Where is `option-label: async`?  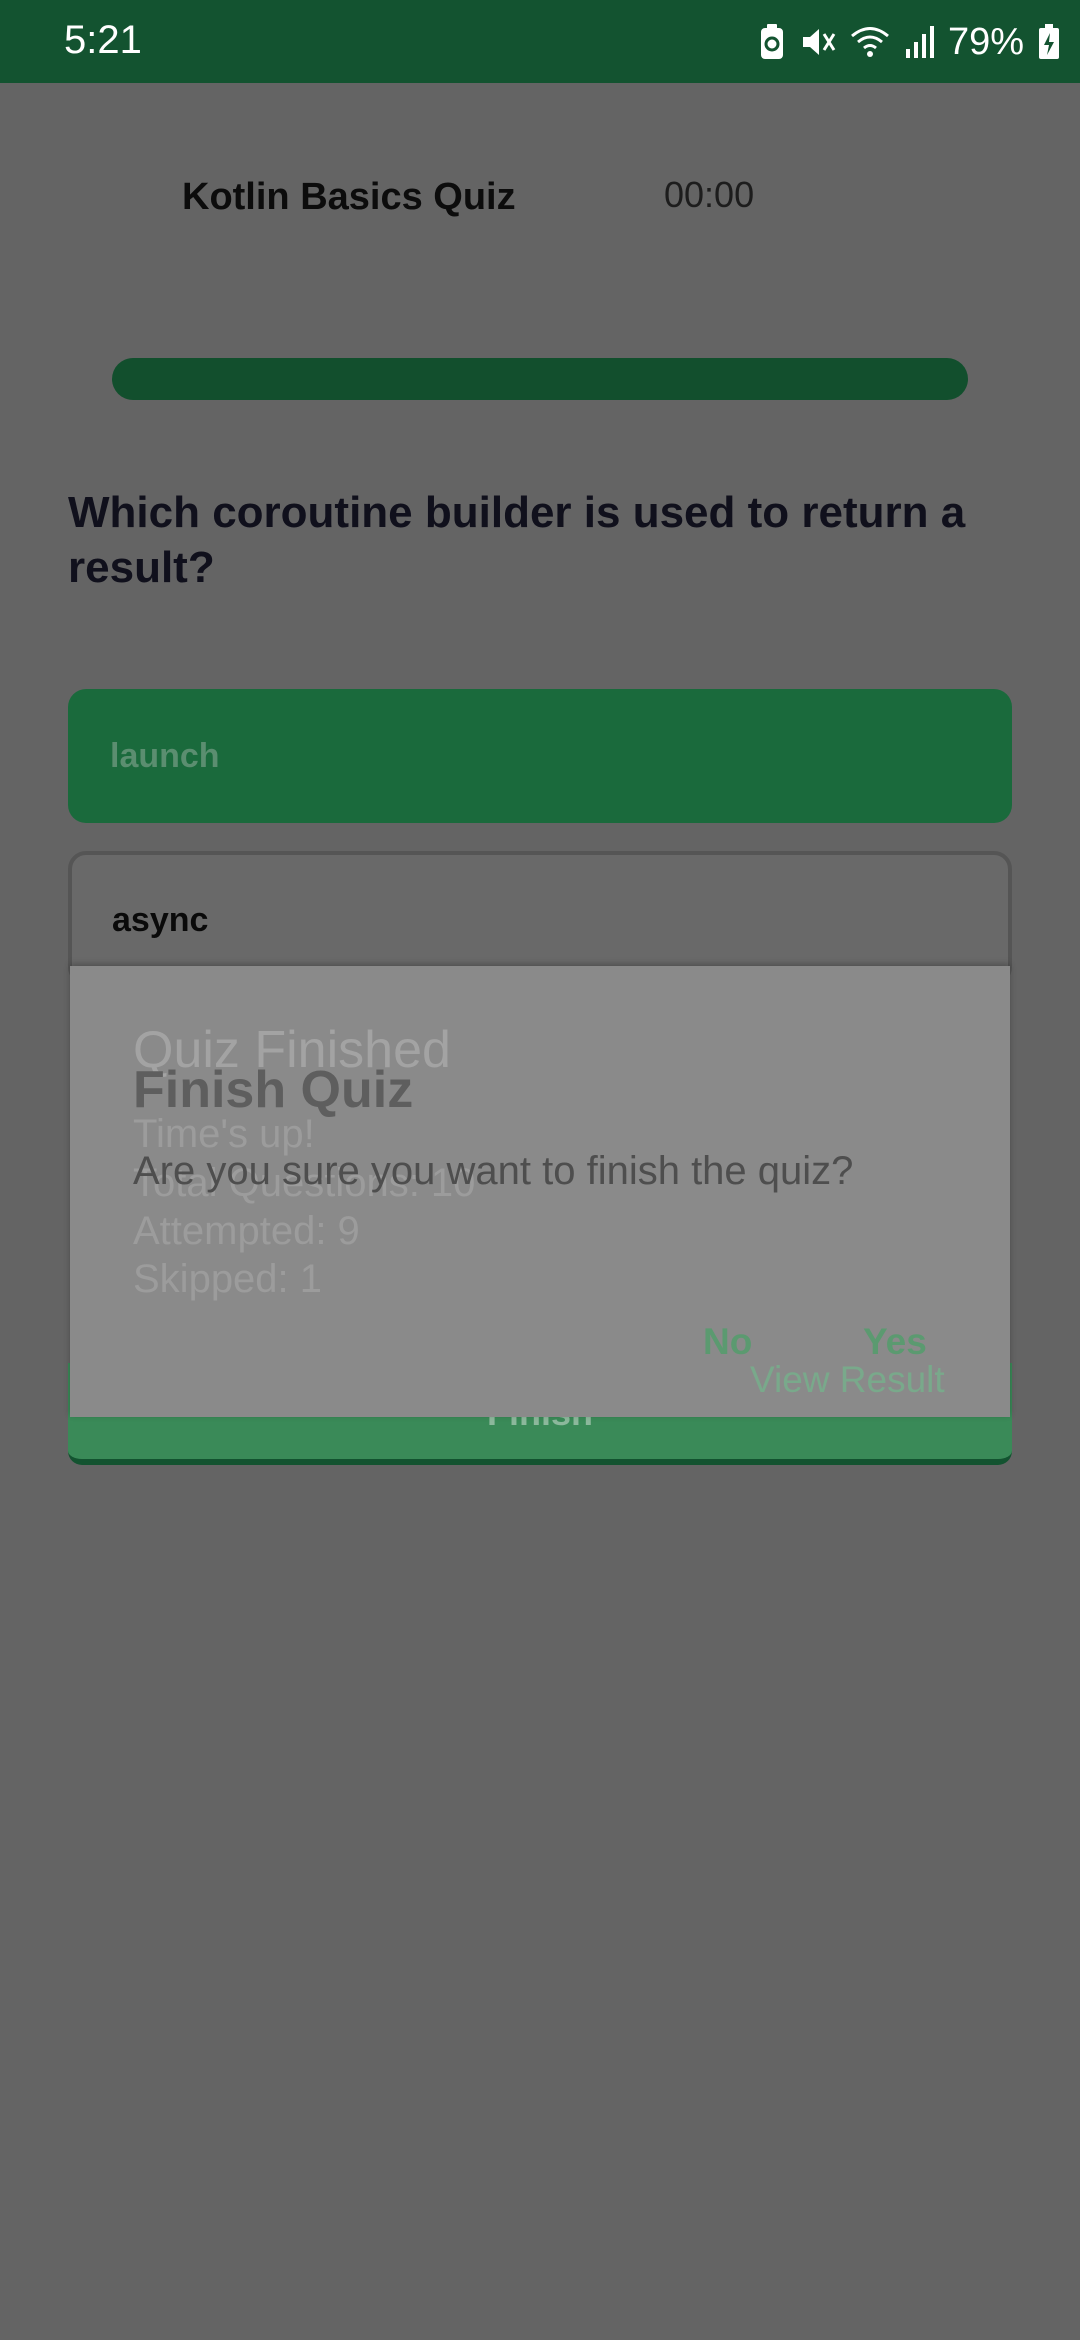 option-label: async is located at coordinates (160, 920).